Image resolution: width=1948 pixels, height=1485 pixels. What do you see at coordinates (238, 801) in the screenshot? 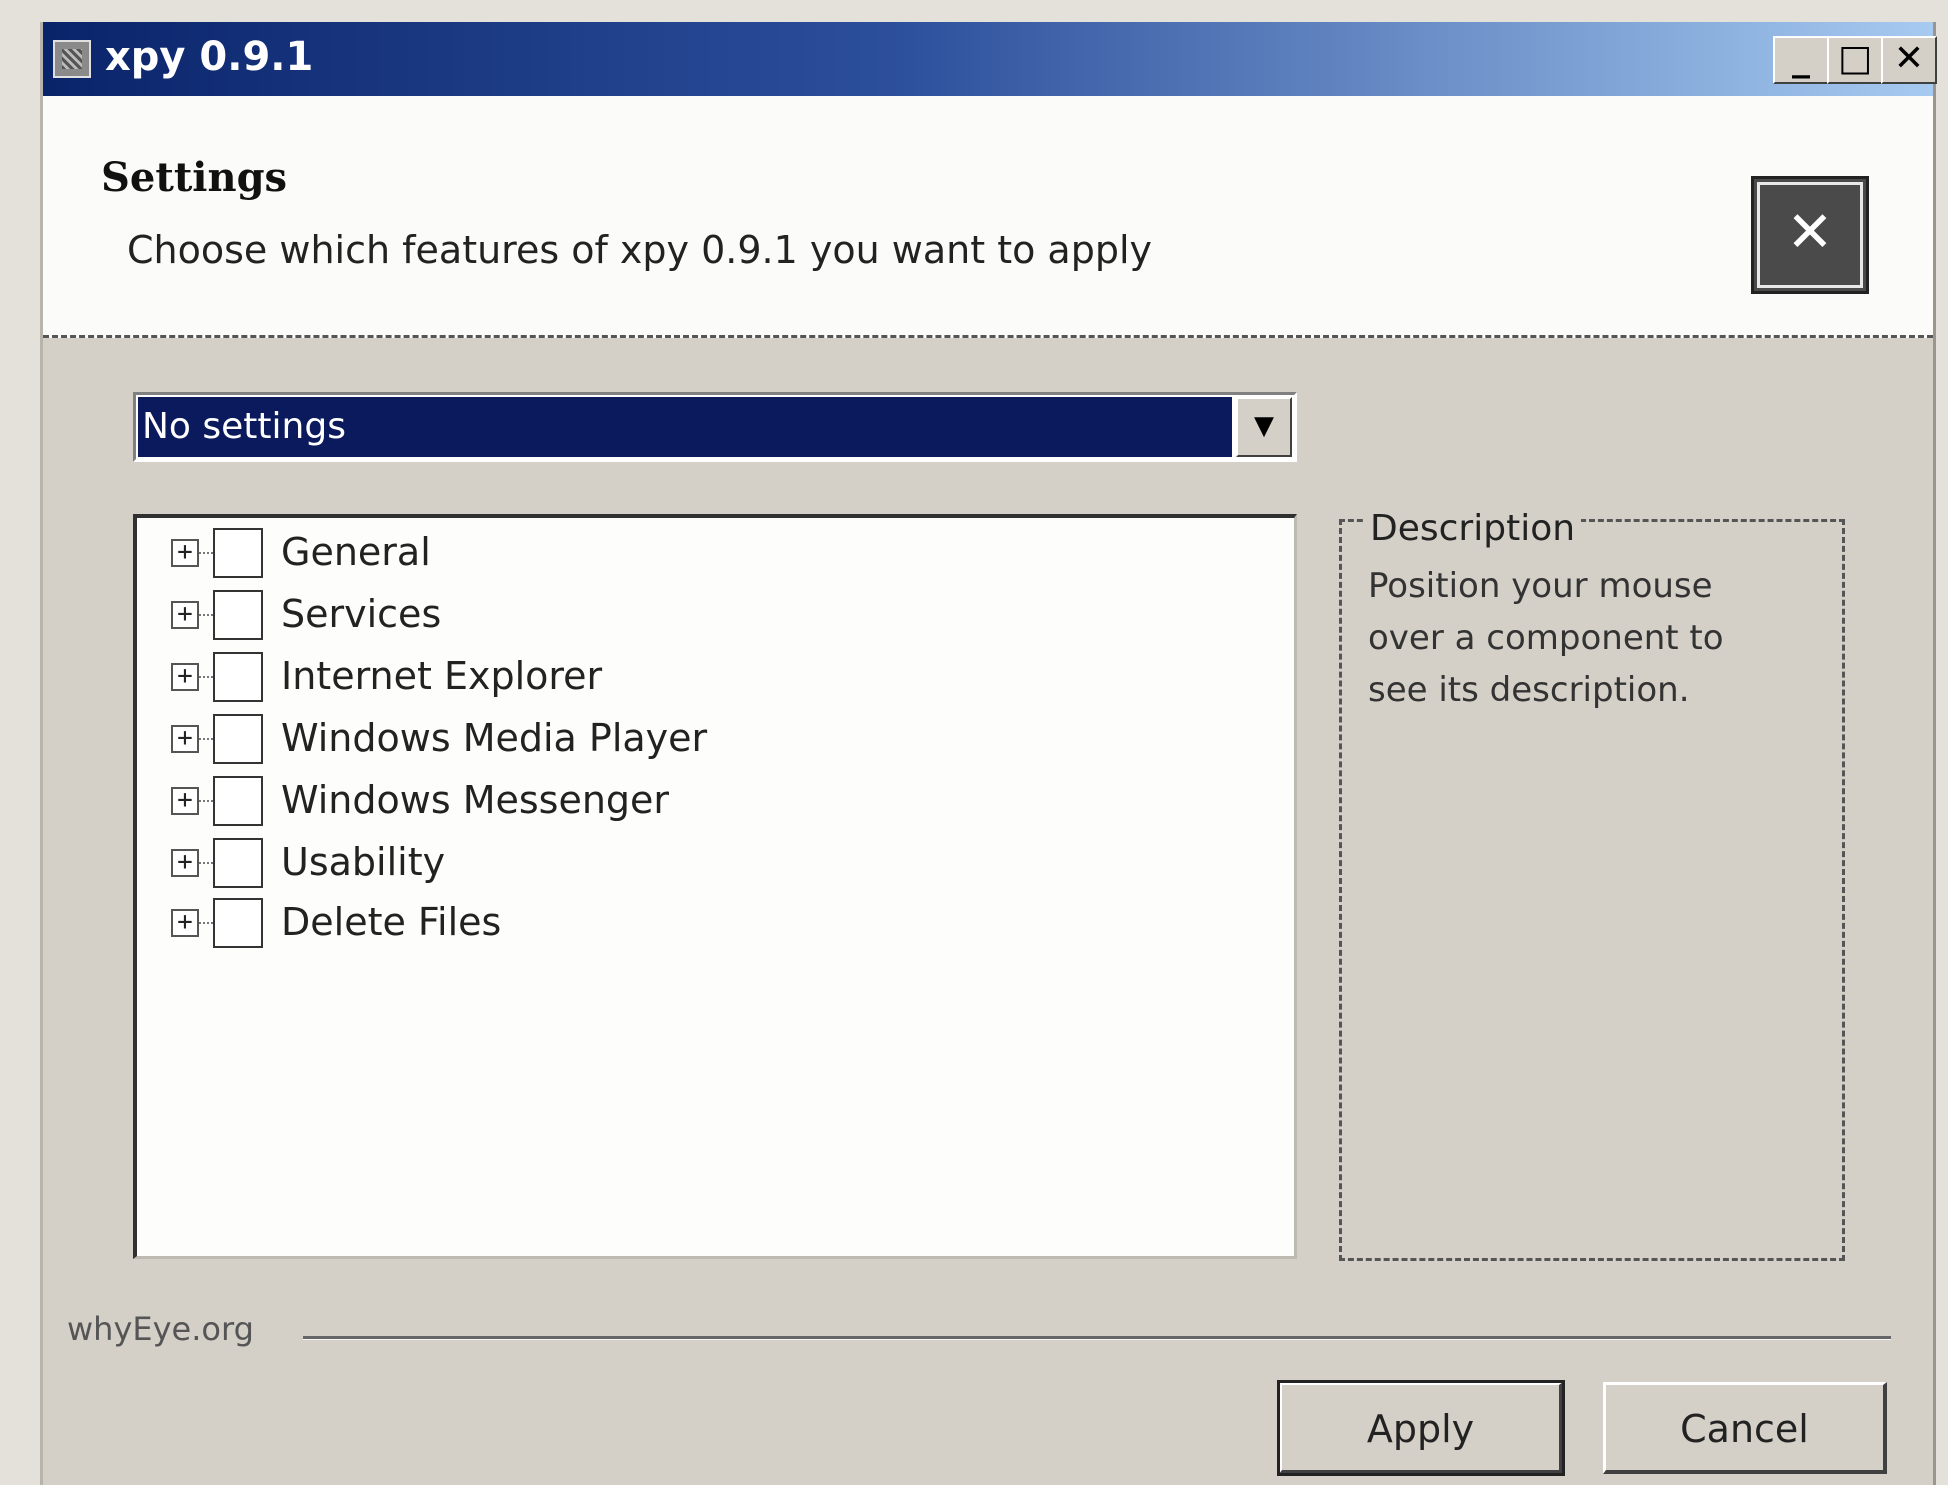
I see `checkbox-windows-messenger` at bounding box center [238, 801].